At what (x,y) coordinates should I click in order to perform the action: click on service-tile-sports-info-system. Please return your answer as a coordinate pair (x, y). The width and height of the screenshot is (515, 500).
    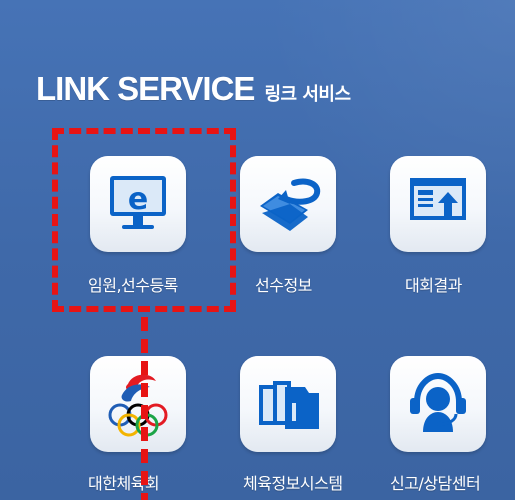
    Looking at the image, I should click on (288, 404).